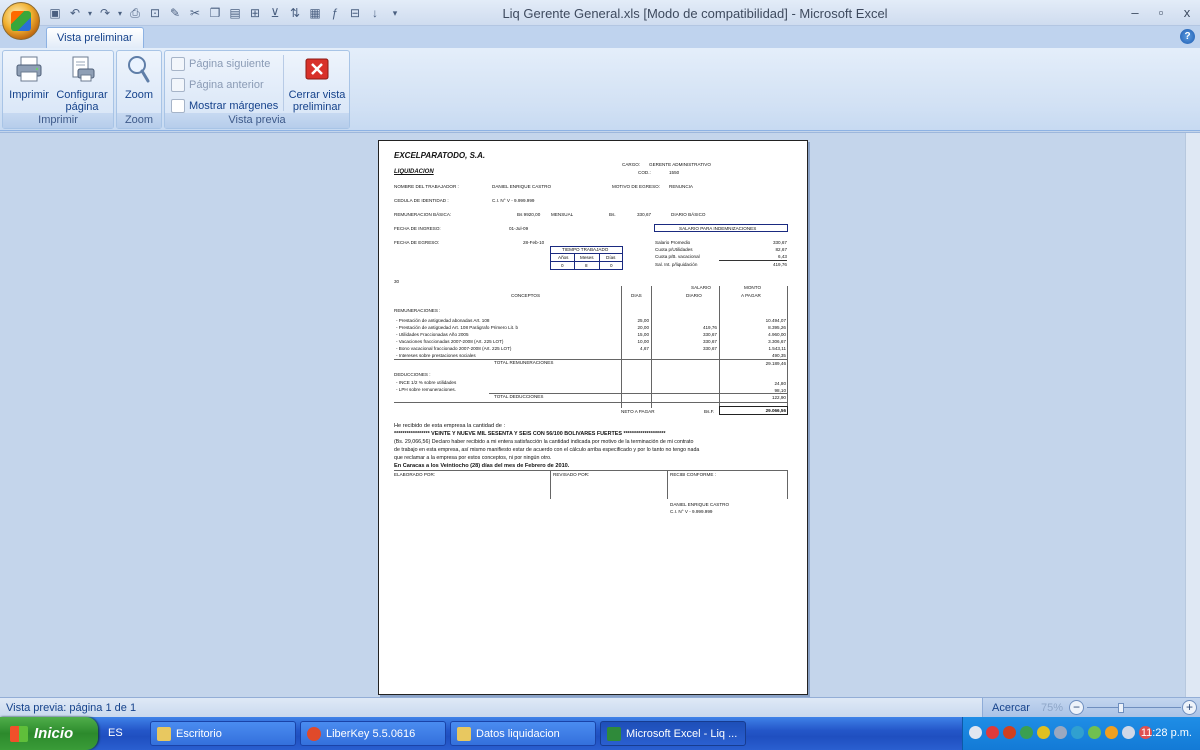  Describe the element at coordinates (417, 242) in the screenshot. I see `egreso-label: FECHA DE EGRESO:` at that location.